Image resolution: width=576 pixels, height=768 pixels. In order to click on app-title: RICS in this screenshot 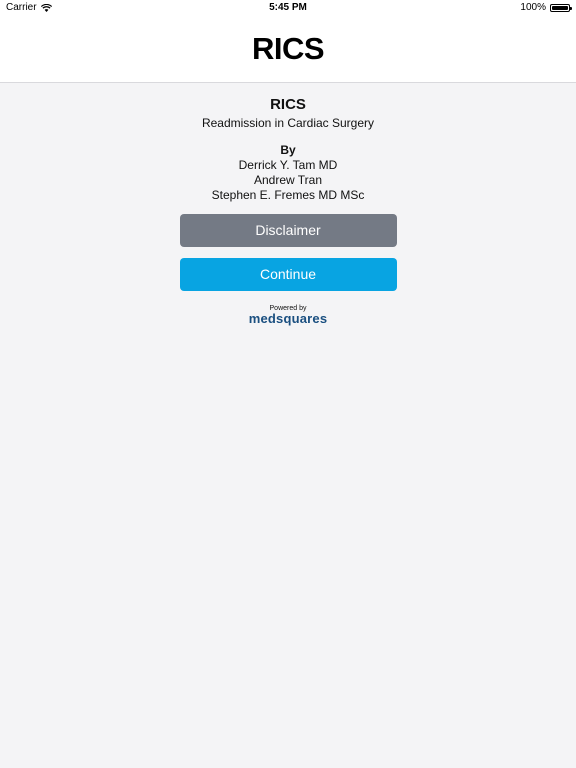, I will do `click(288, 104)`.